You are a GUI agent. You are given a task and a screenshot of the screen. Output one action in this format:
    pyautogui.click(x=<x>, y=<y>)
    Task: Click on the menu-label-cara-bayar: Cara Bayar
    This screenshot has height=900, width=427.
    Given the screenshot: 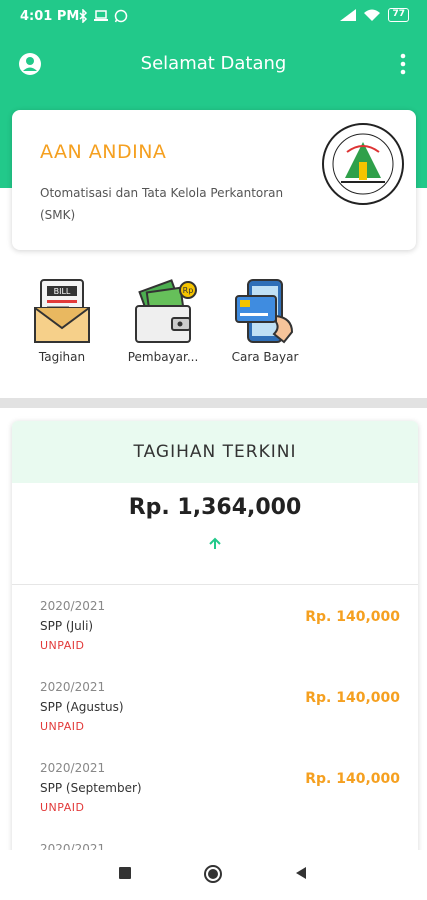 What is the action you would take?
    pyautogui.click(x=265, y=357)
    